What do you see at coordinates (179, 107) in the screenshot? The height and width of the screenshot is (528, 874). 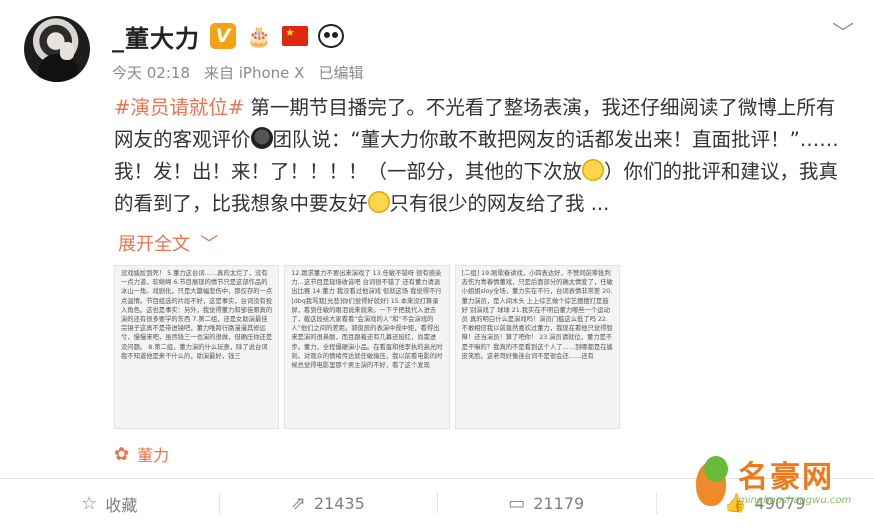 I see `hashtag-link: #演员请就位#` at bounding box center [179, 107].